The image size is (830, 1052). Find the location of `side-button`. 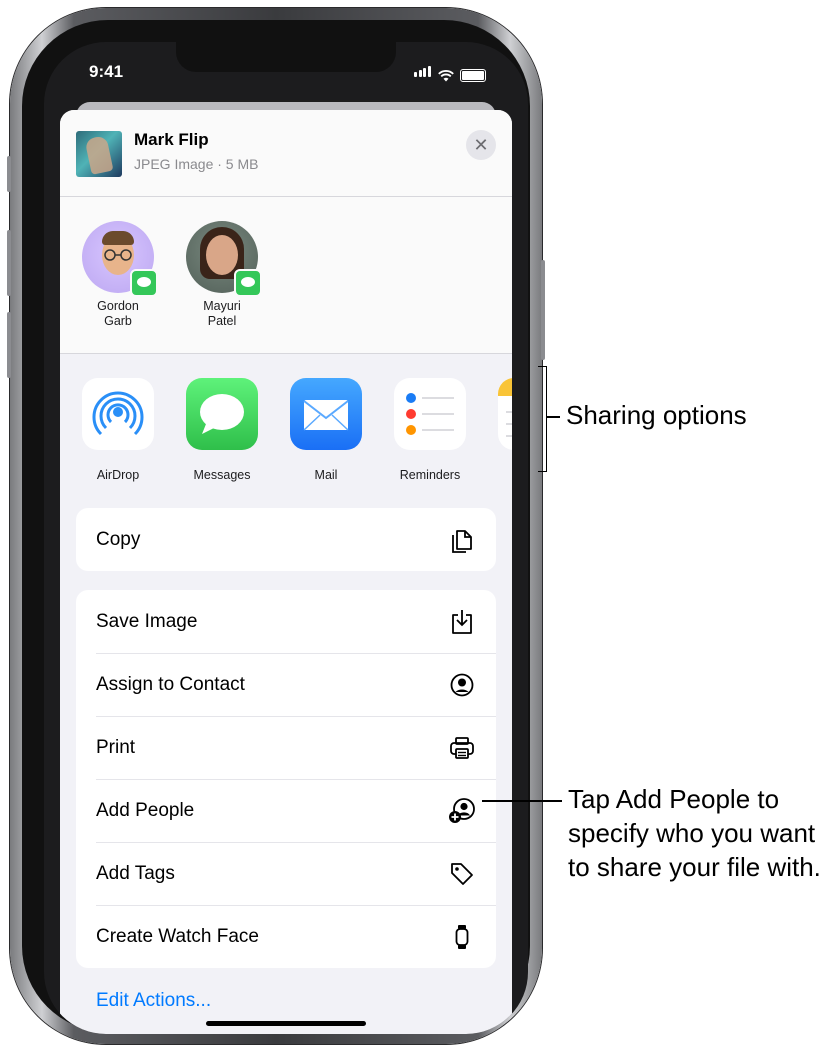

side-button is located at coordinates (543, 310).